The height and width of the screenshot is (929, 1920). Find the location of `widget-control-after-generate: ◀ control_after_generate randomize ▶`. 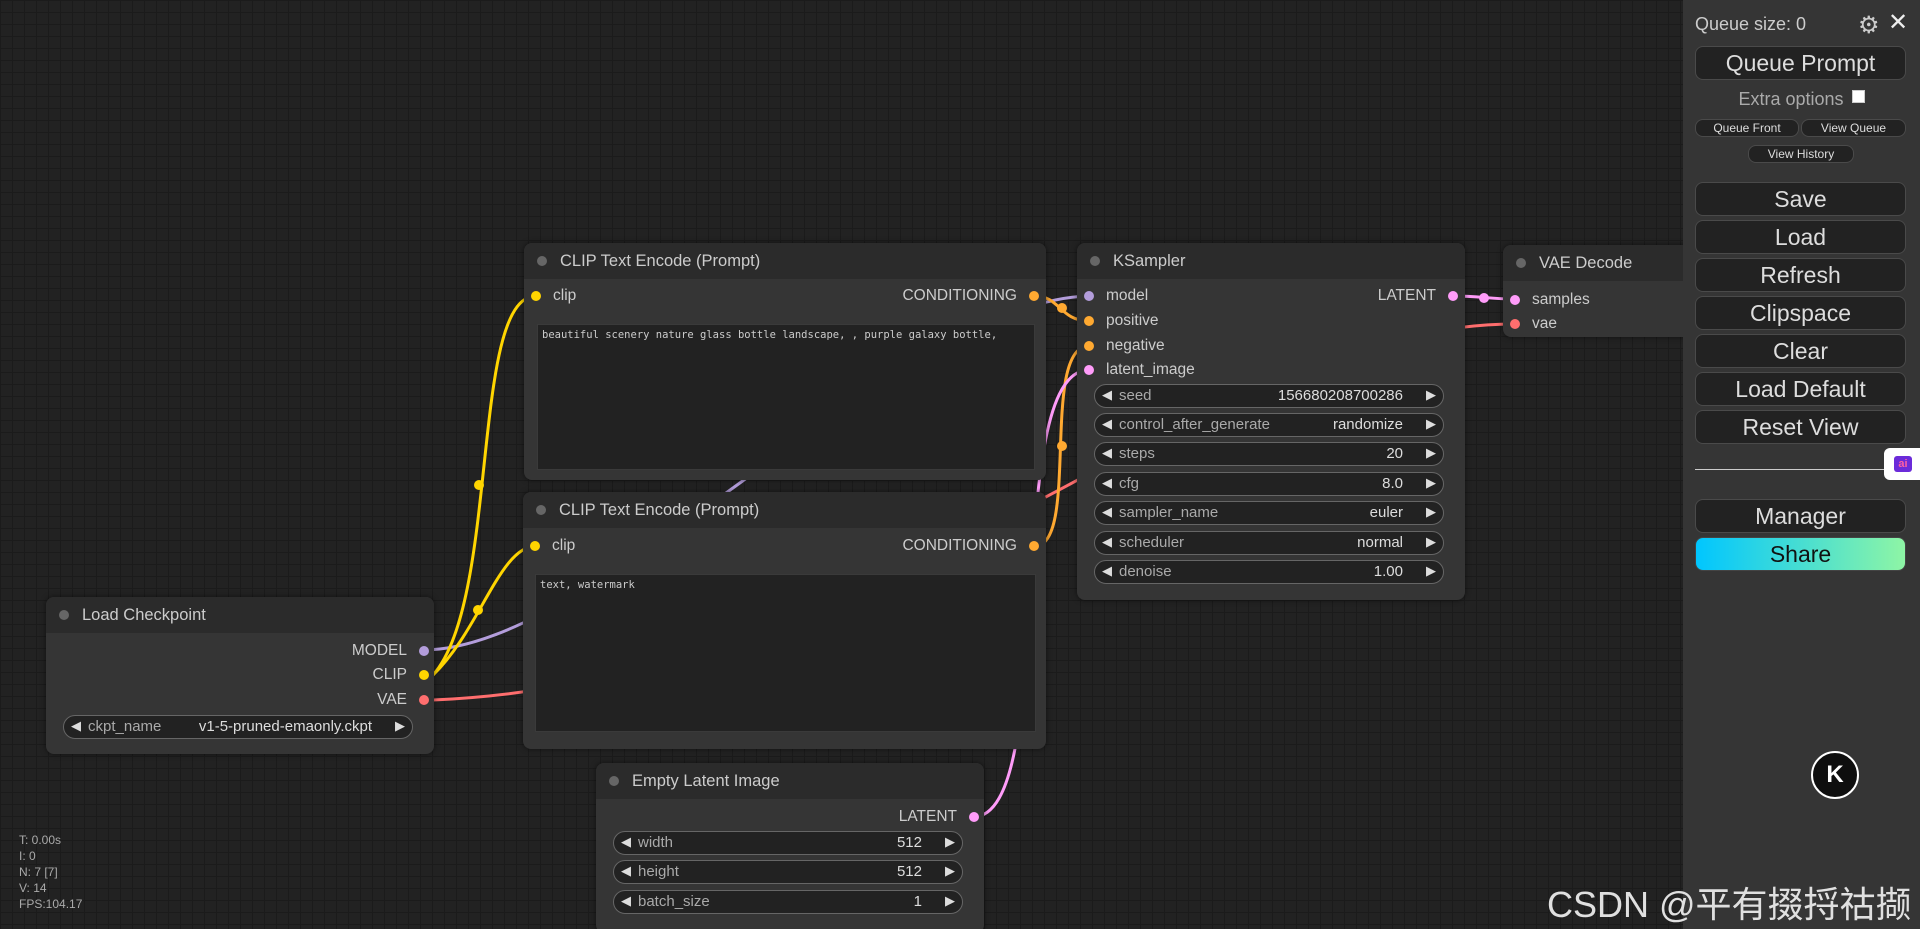

widget-control-after-generate: ◀ control_after_generate randomize ▶ is located at coordinates (1269, 425).